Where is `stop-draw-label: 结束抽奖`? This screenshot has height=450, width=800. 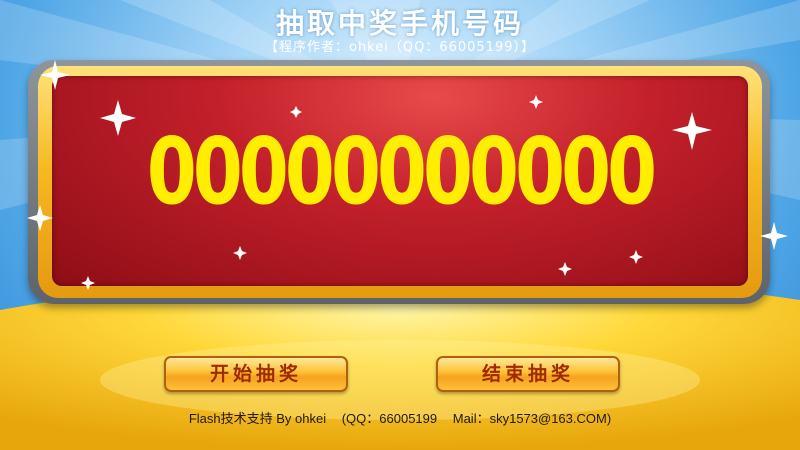 stop-draw-label: 结束抽奖 is located at coordinates (527, 374).